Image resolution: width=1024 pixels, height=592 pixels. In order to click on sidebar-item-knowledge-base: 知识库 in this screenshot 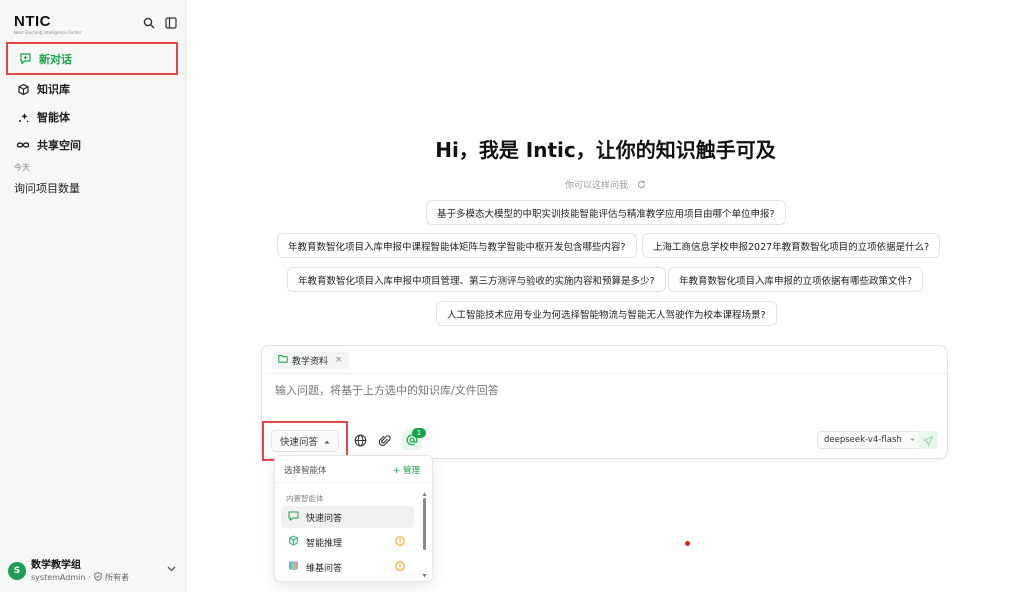, I will do `click(92, 89)`.